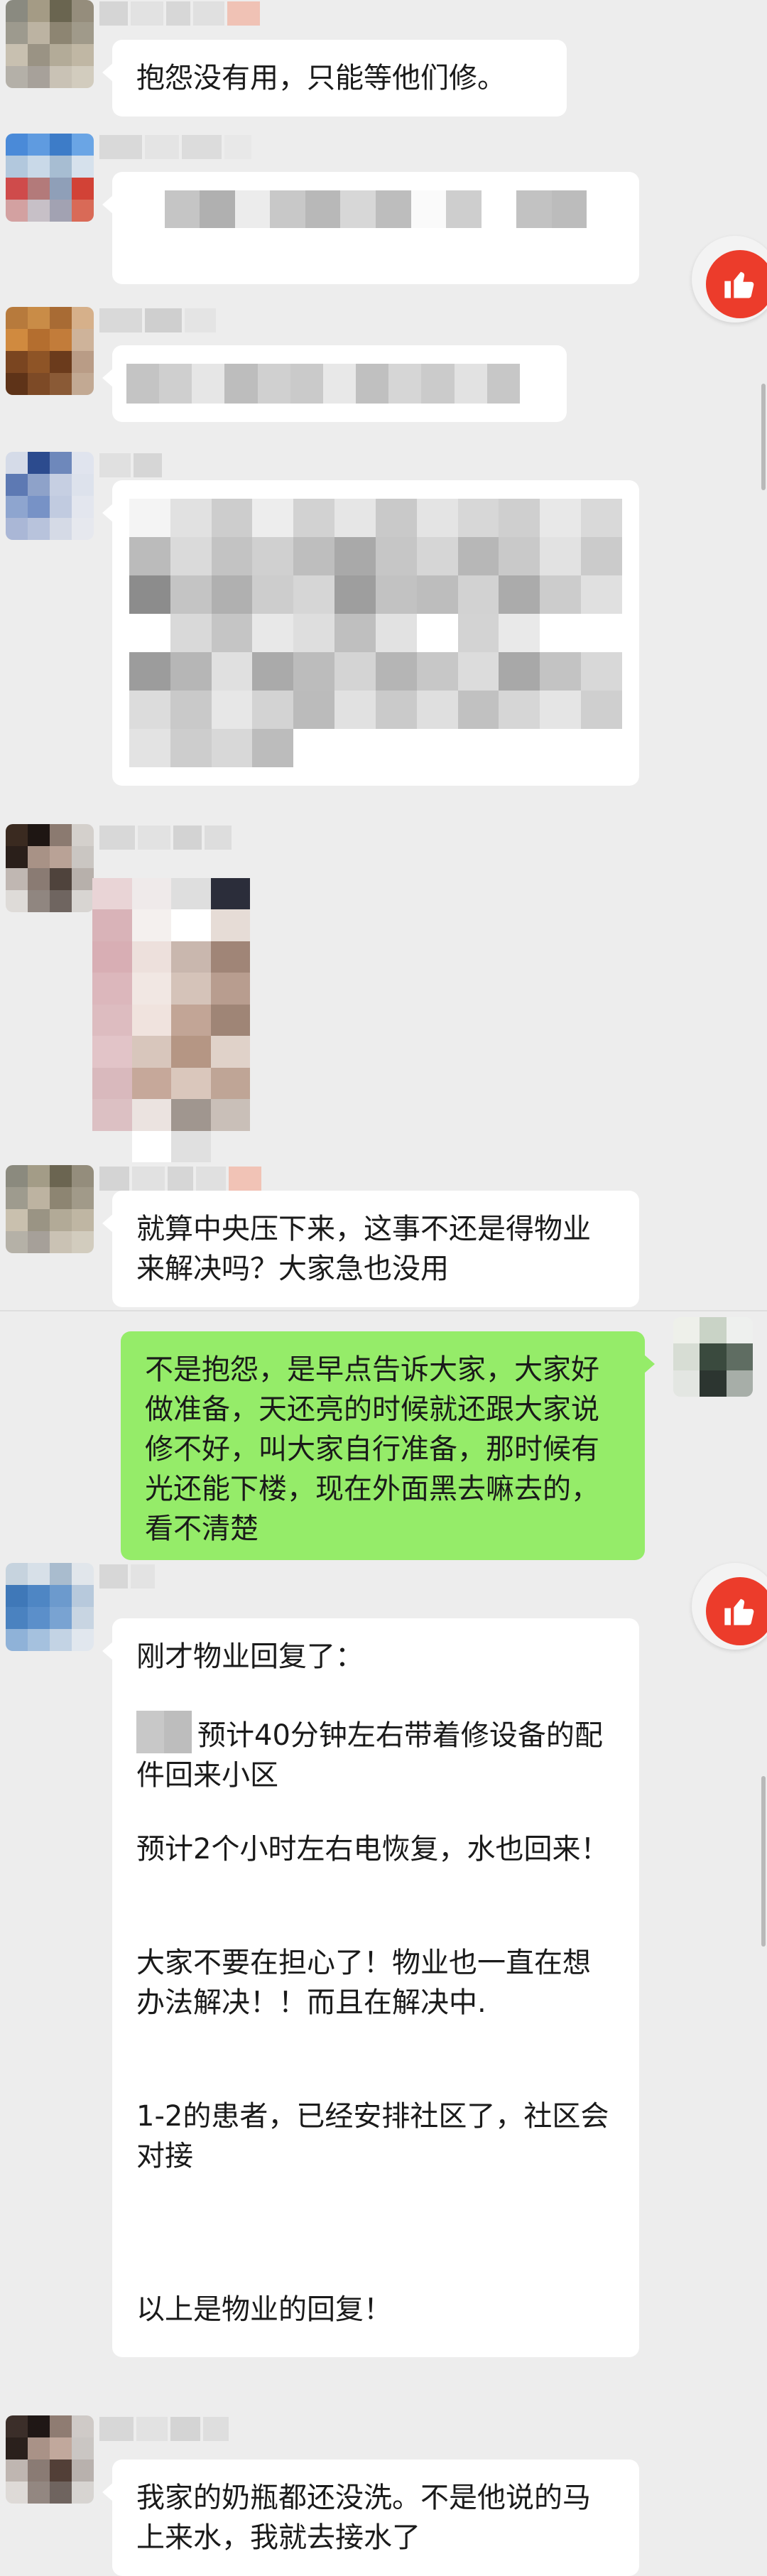 The width and height of the screenshot is (767, 2576). I want to click on message-line: 以上是物业的回复！, so click(264, 2309).